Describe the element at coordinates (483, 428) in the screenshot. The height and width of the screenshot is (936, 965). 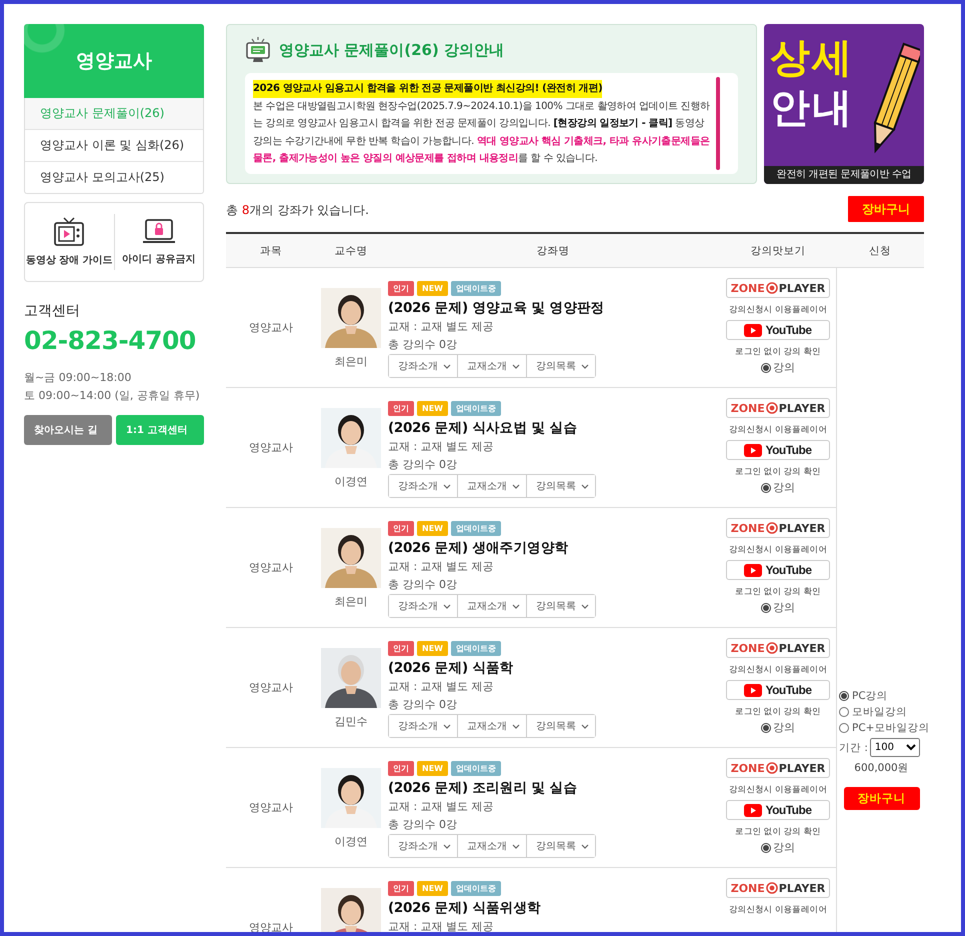
I see `course-title: (2026 문제) 식사요법 및 실습` at that location.